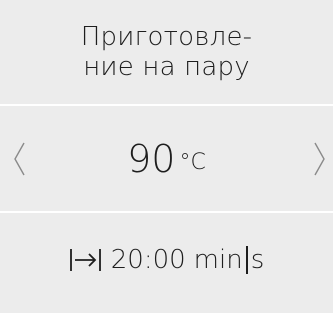  What do you see at coordinates (246, 260) in the screenshot?
I see `unit-separator` at bounding box center [246, 260].